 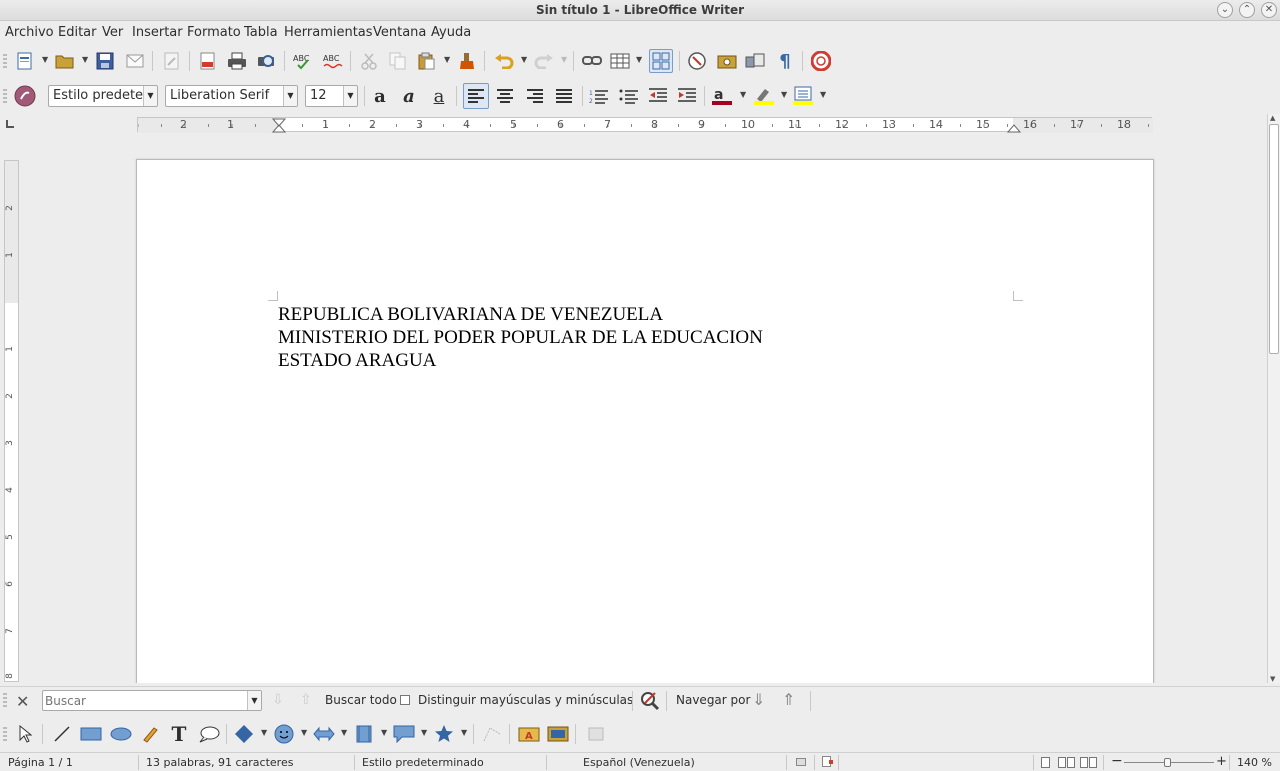 What do you see at coordinates (231, 96) in the screenshot?
I see `font-name-combo: Liberation Serif ▼` at bounding box center [231, 96].